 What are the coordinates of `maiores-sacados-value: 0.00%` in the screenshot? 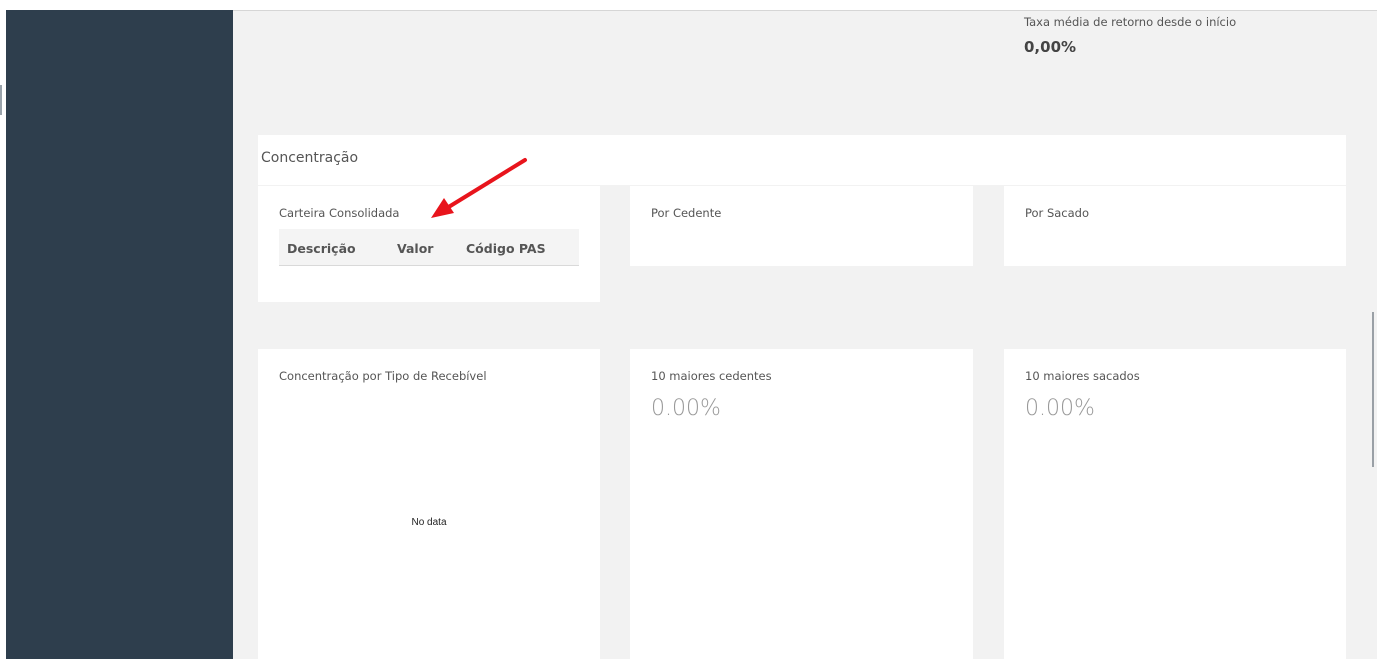 It's located at (1060, 408).